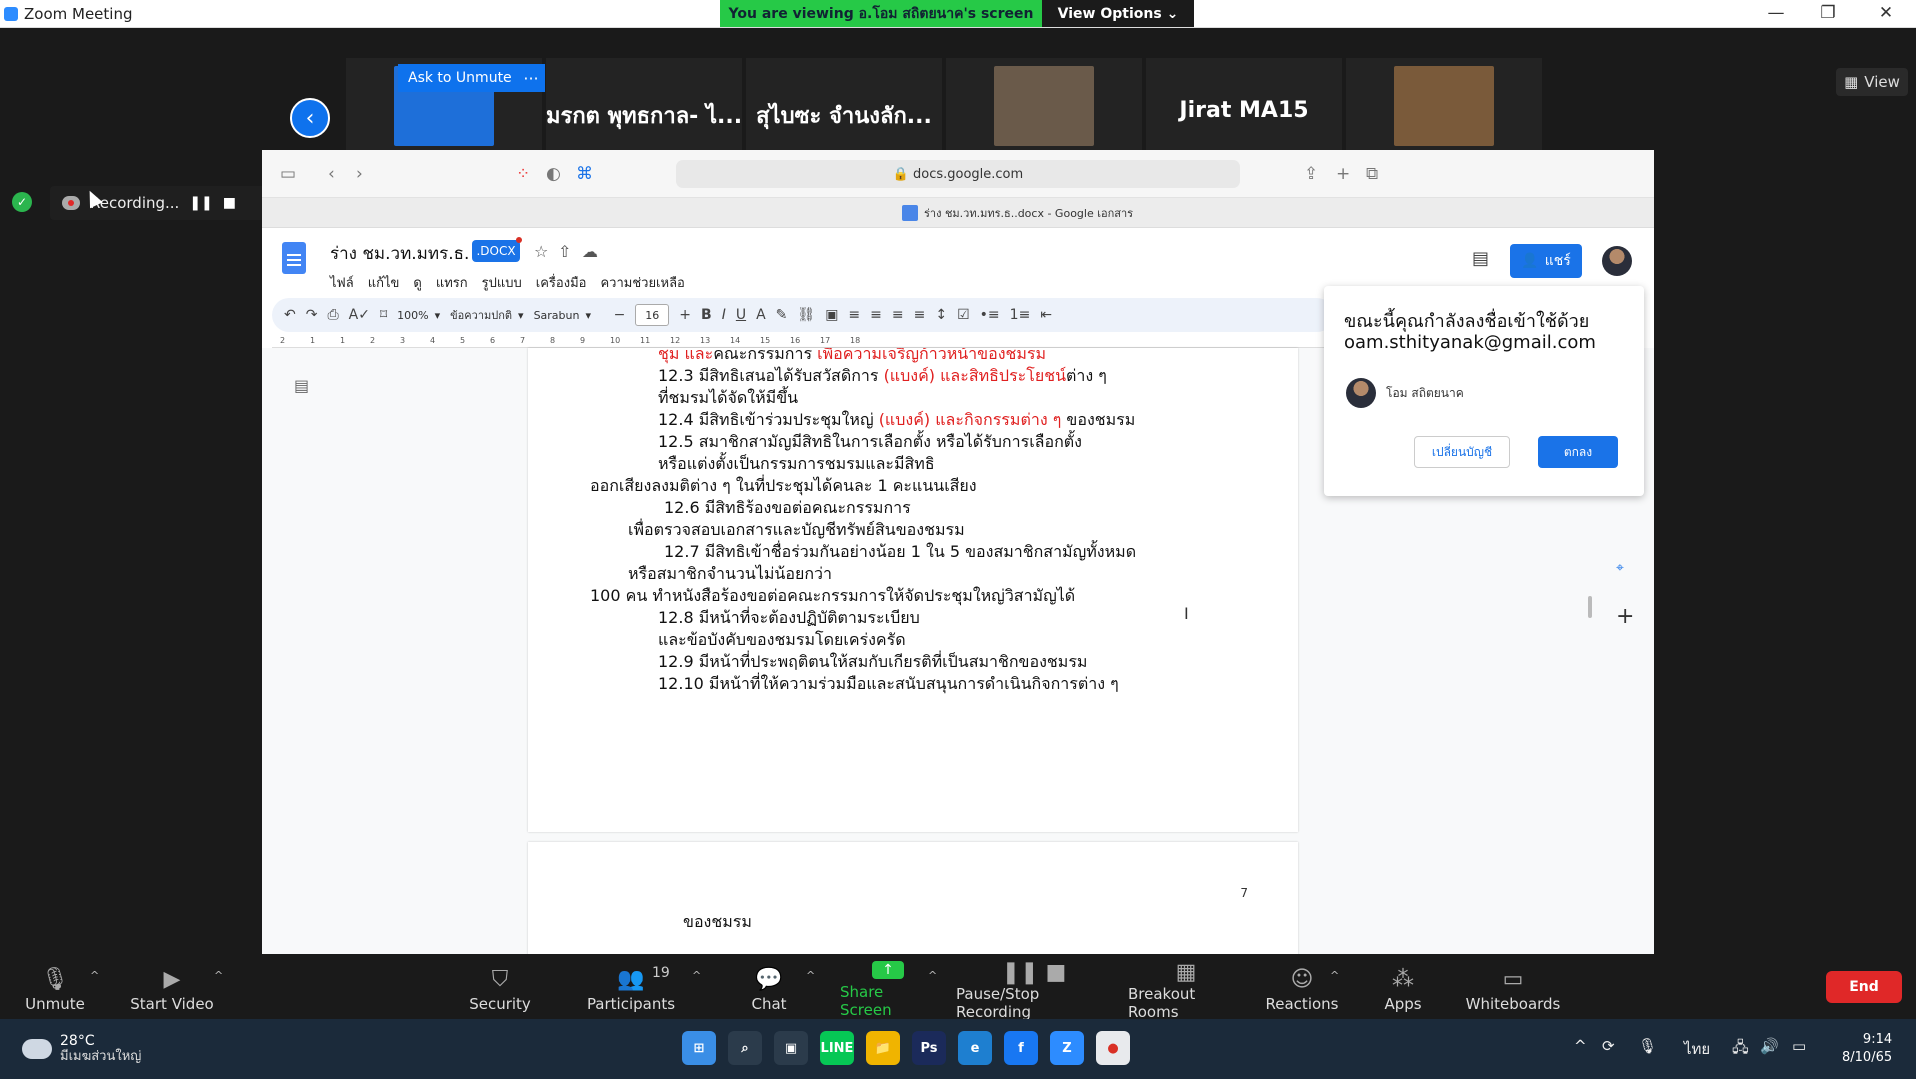  What do you see at coordinates (724, 315) in the screenshot?
I see `italic-icon: I` at bounding box center [724, 315].